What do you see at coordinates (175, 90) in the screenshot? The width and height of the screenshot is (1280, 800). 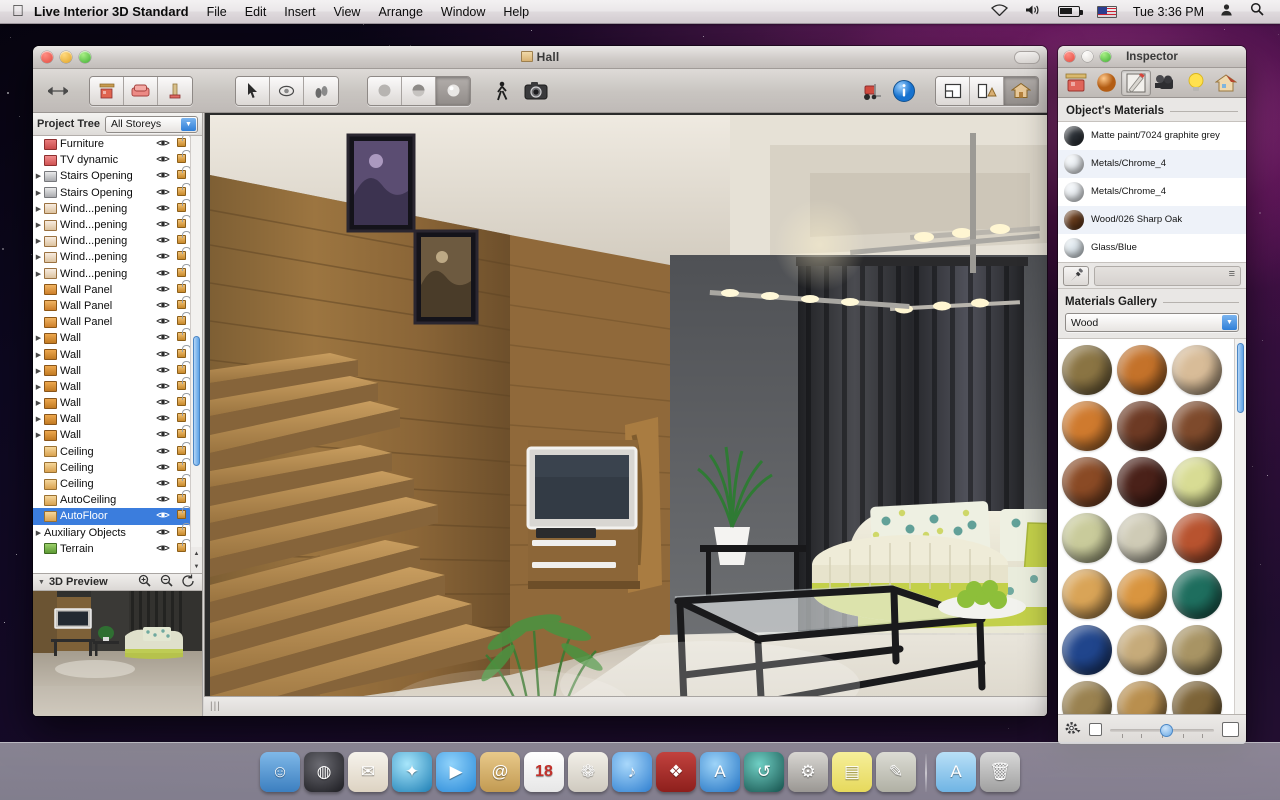 I see `materials-icon` at bounding box center [175, 90].